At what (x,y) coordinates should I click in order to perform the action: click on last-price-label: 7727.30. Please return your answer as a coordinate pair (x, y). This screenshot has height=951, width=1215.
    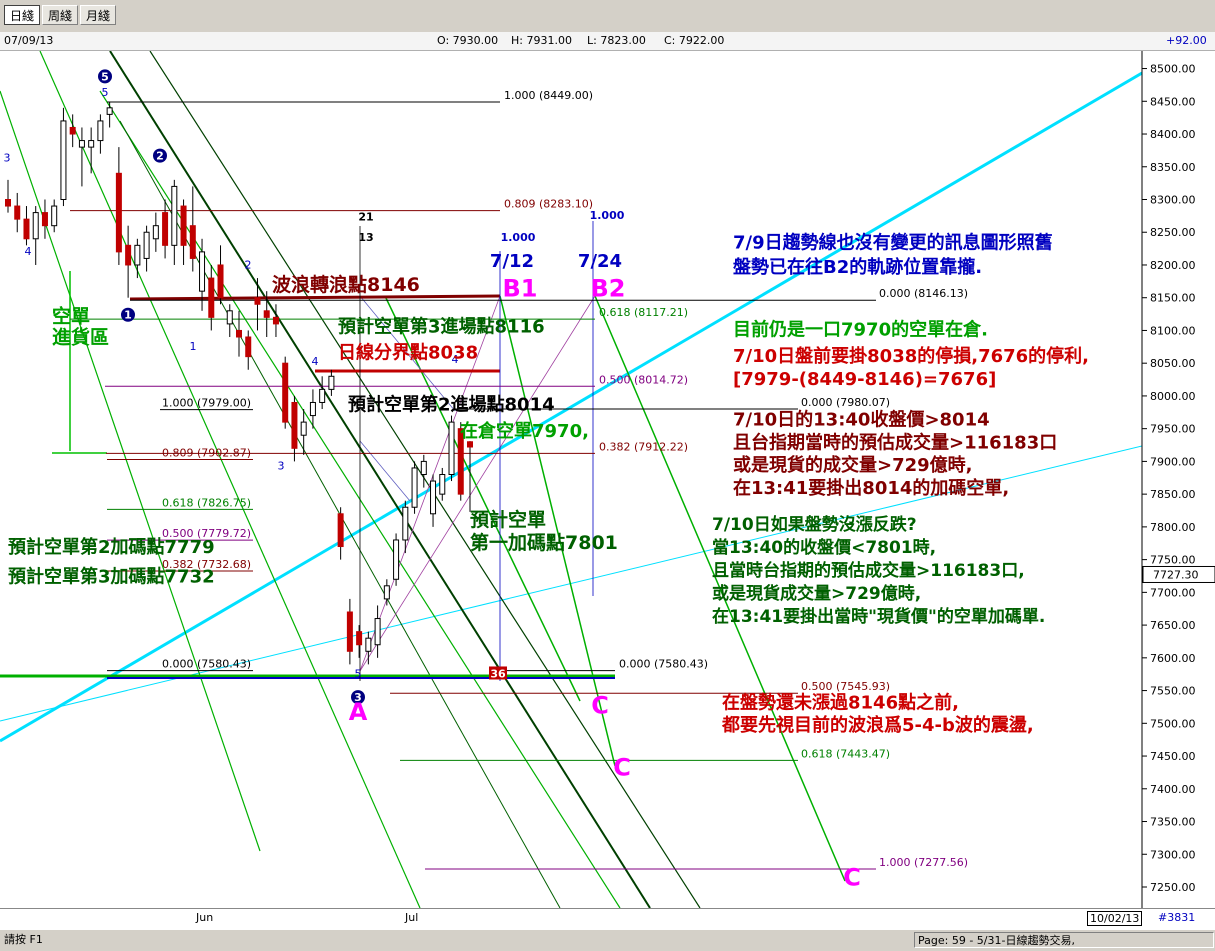
    Looking at the image, I should click on (1176, 574).